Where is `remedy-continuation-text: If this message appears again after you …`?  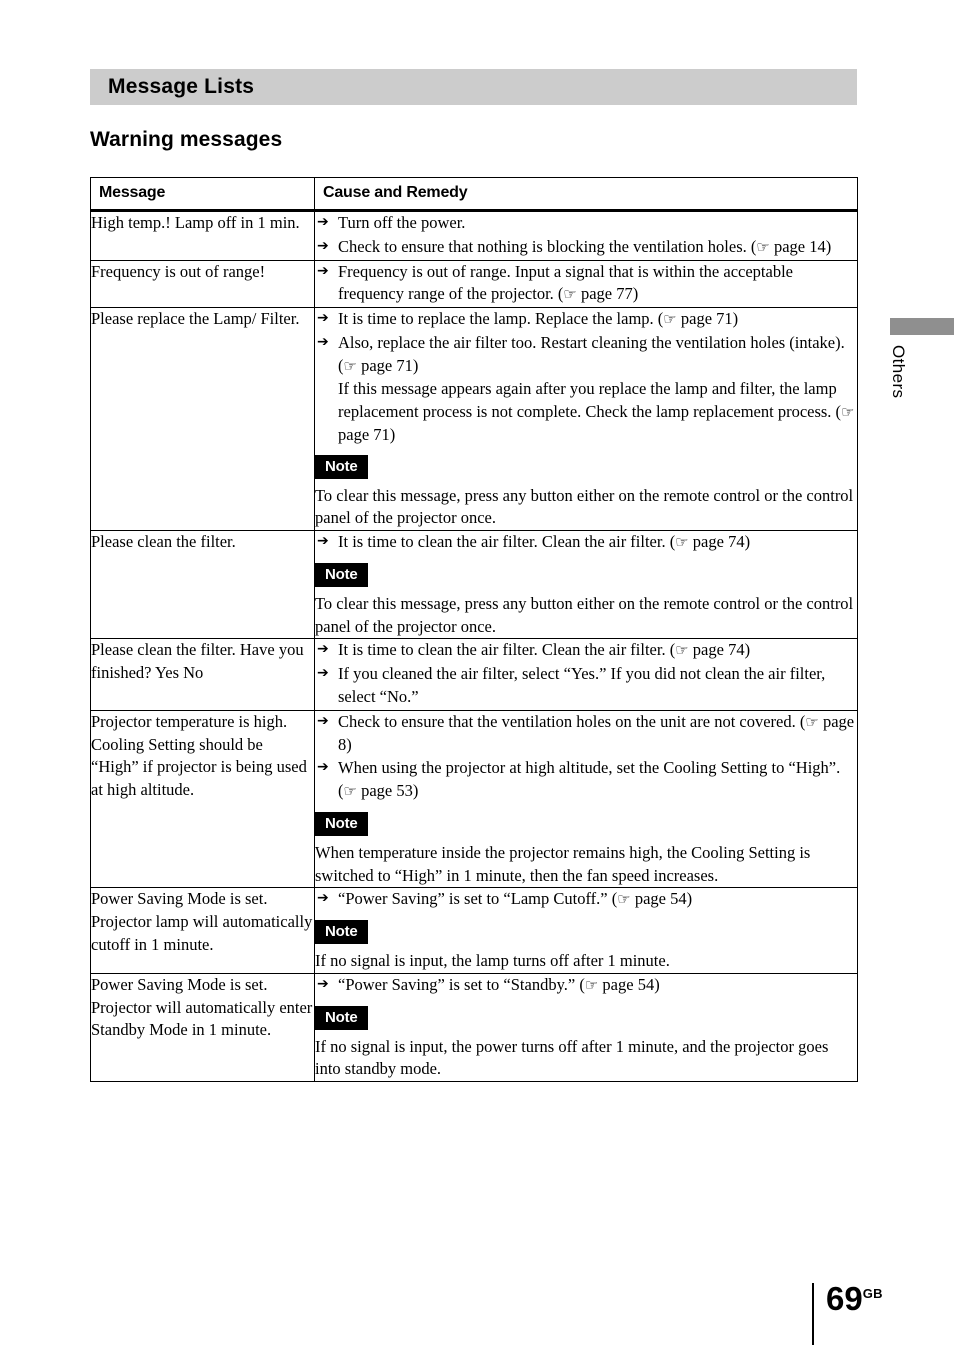 remedy-continuation-text: If this message appears again after you … is located at coordinates (596, 411).